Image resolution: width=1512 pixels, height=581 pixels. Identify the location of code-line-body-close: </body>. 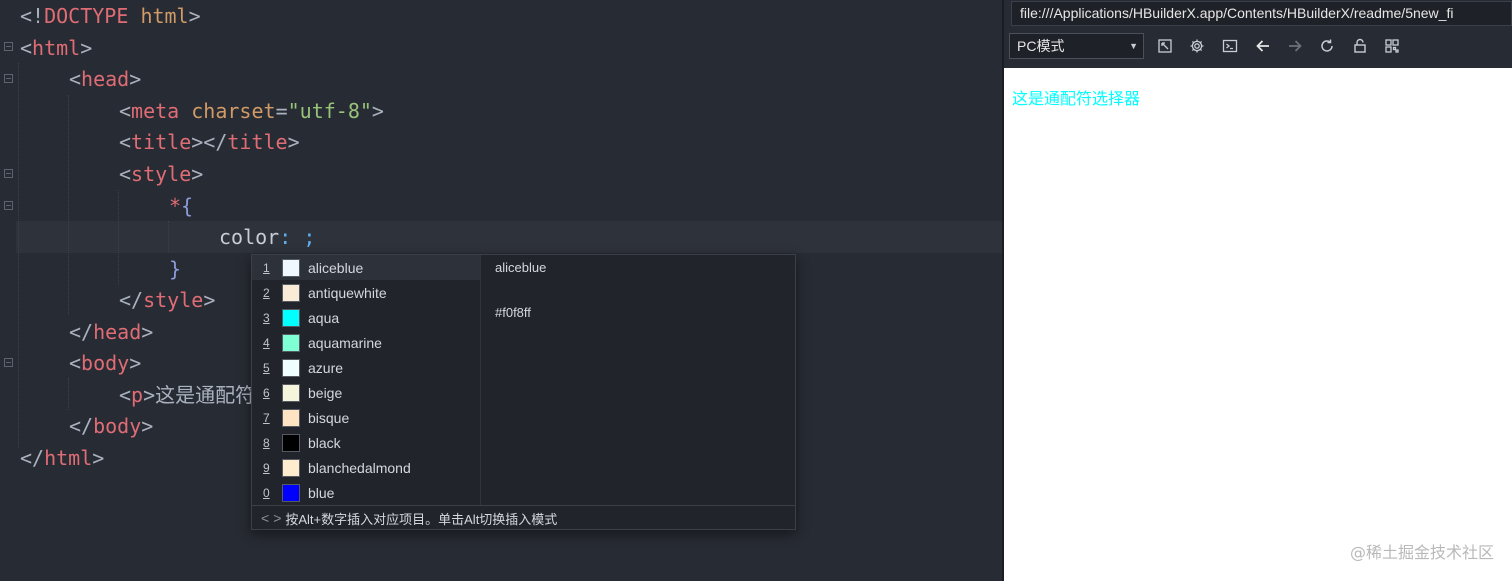
(111, 426).